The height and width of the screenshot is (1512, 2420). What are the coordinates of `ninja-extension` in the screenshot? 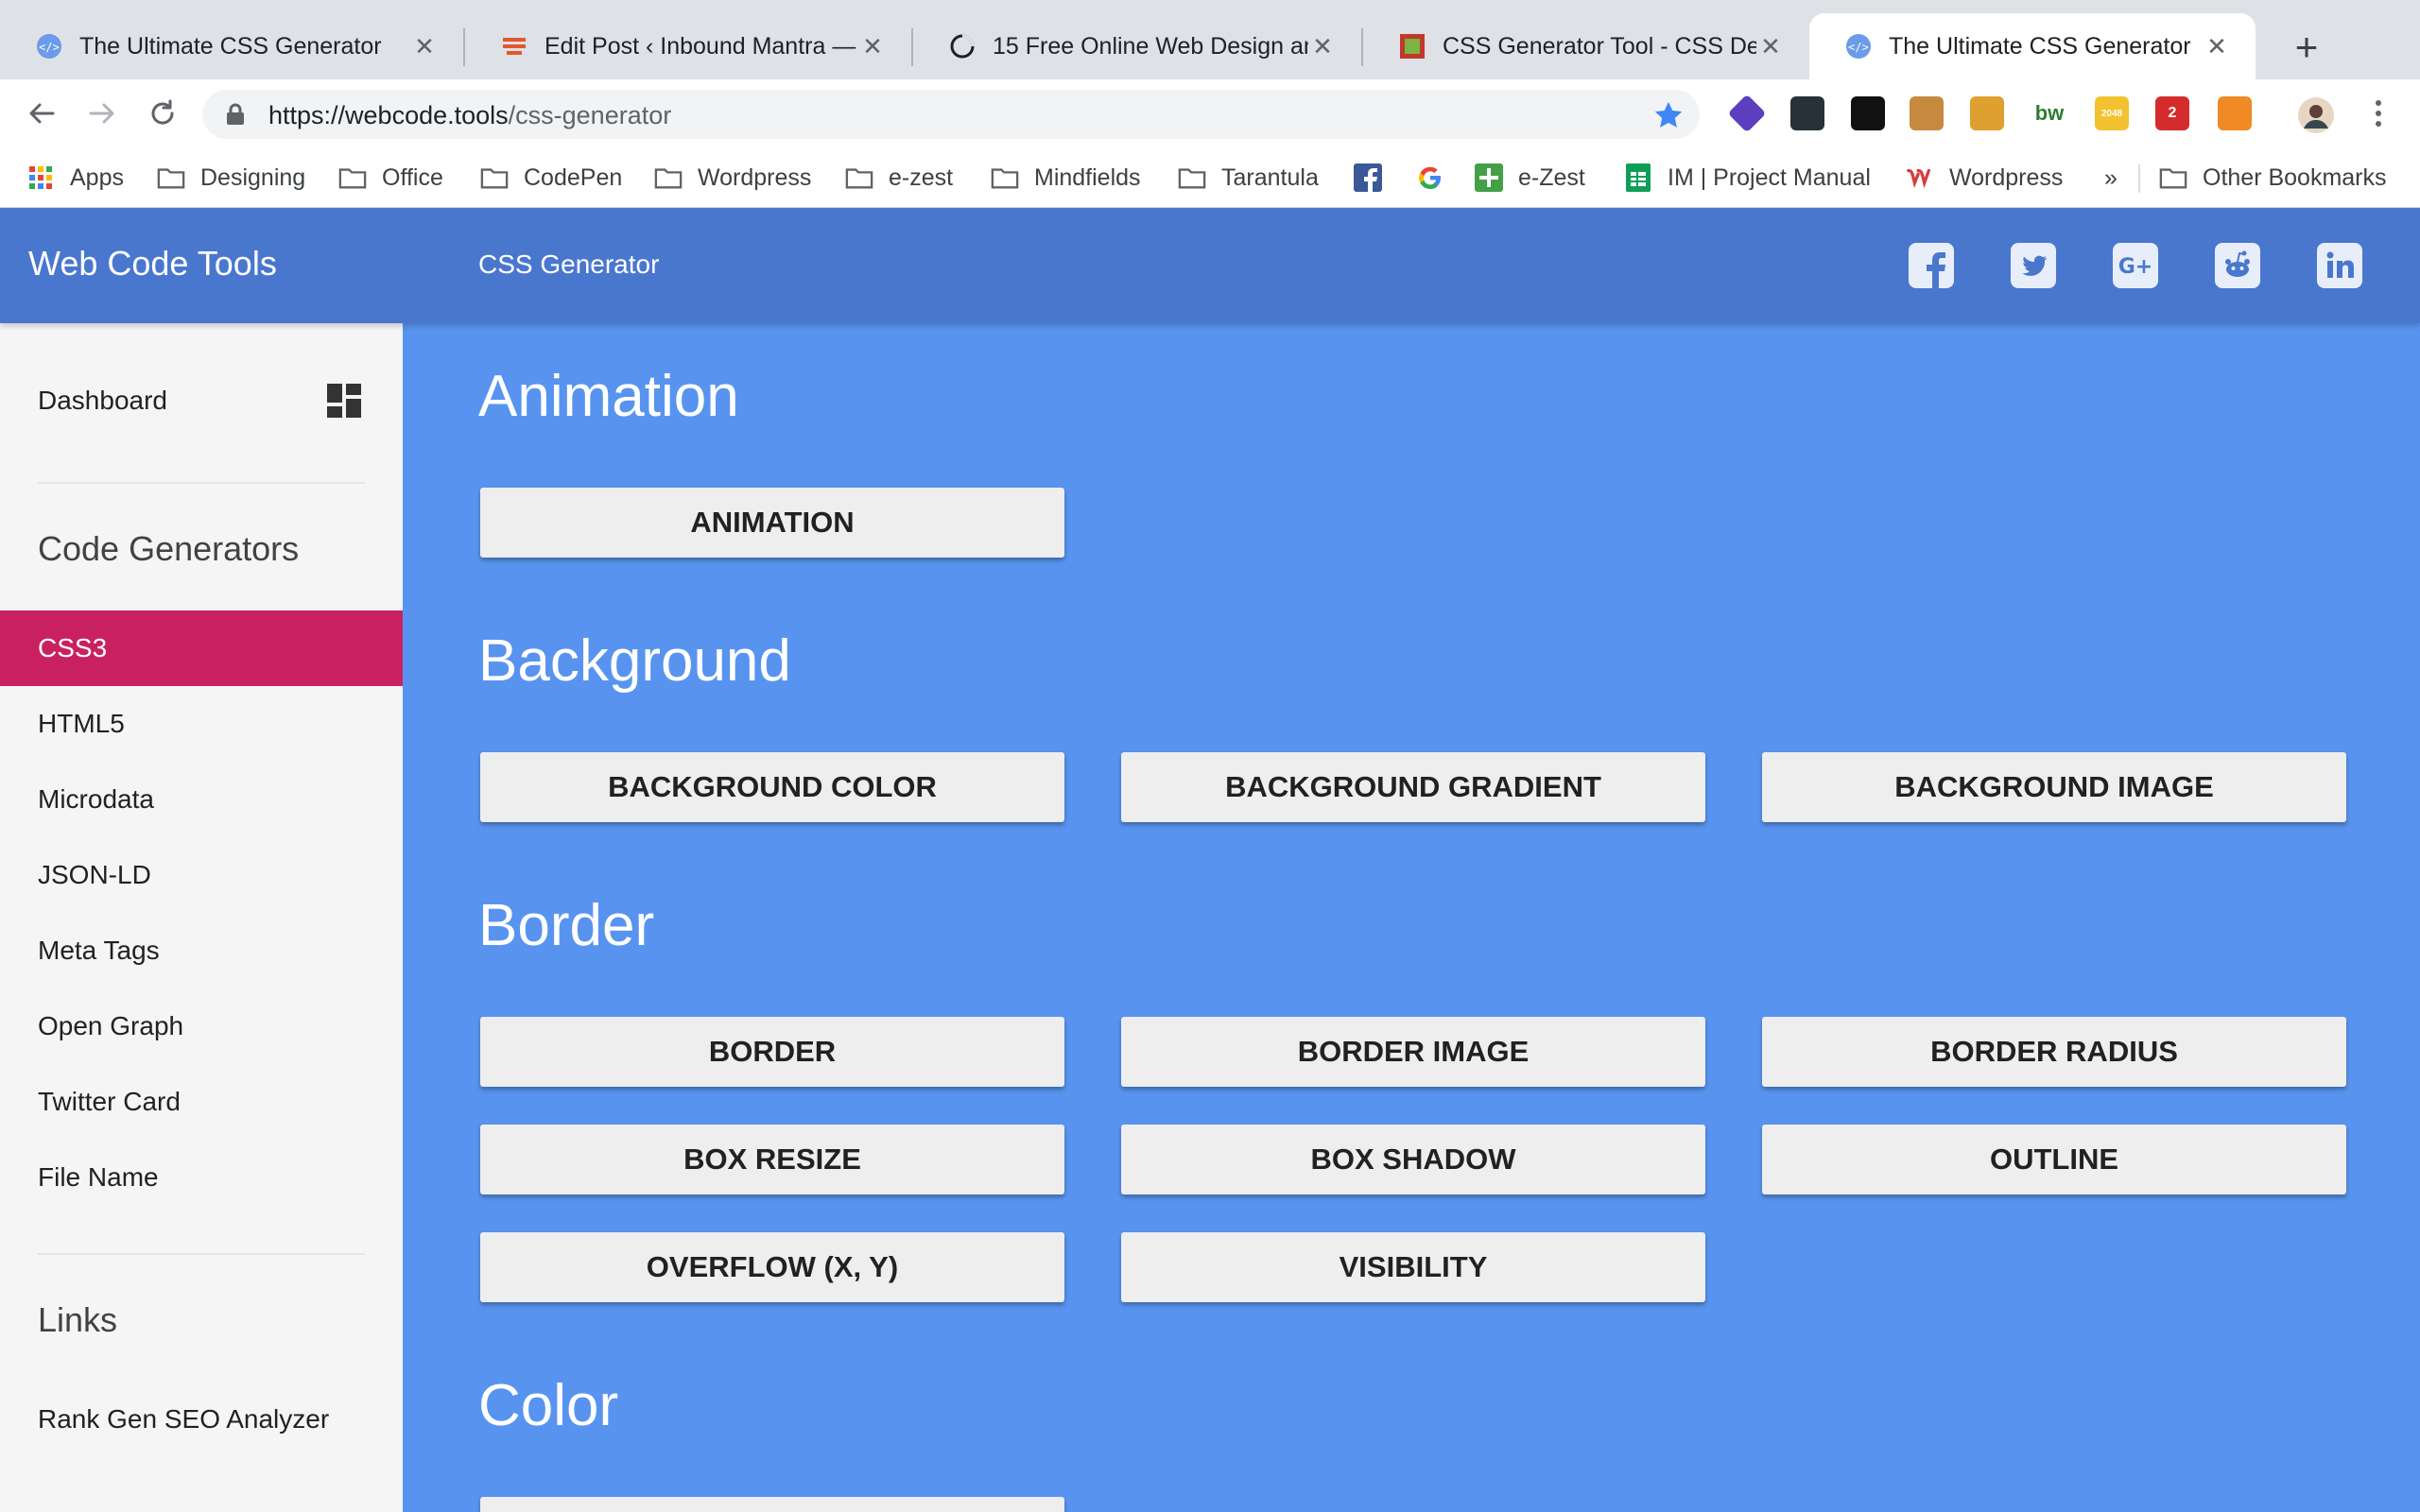 It's located at (1868, 113).